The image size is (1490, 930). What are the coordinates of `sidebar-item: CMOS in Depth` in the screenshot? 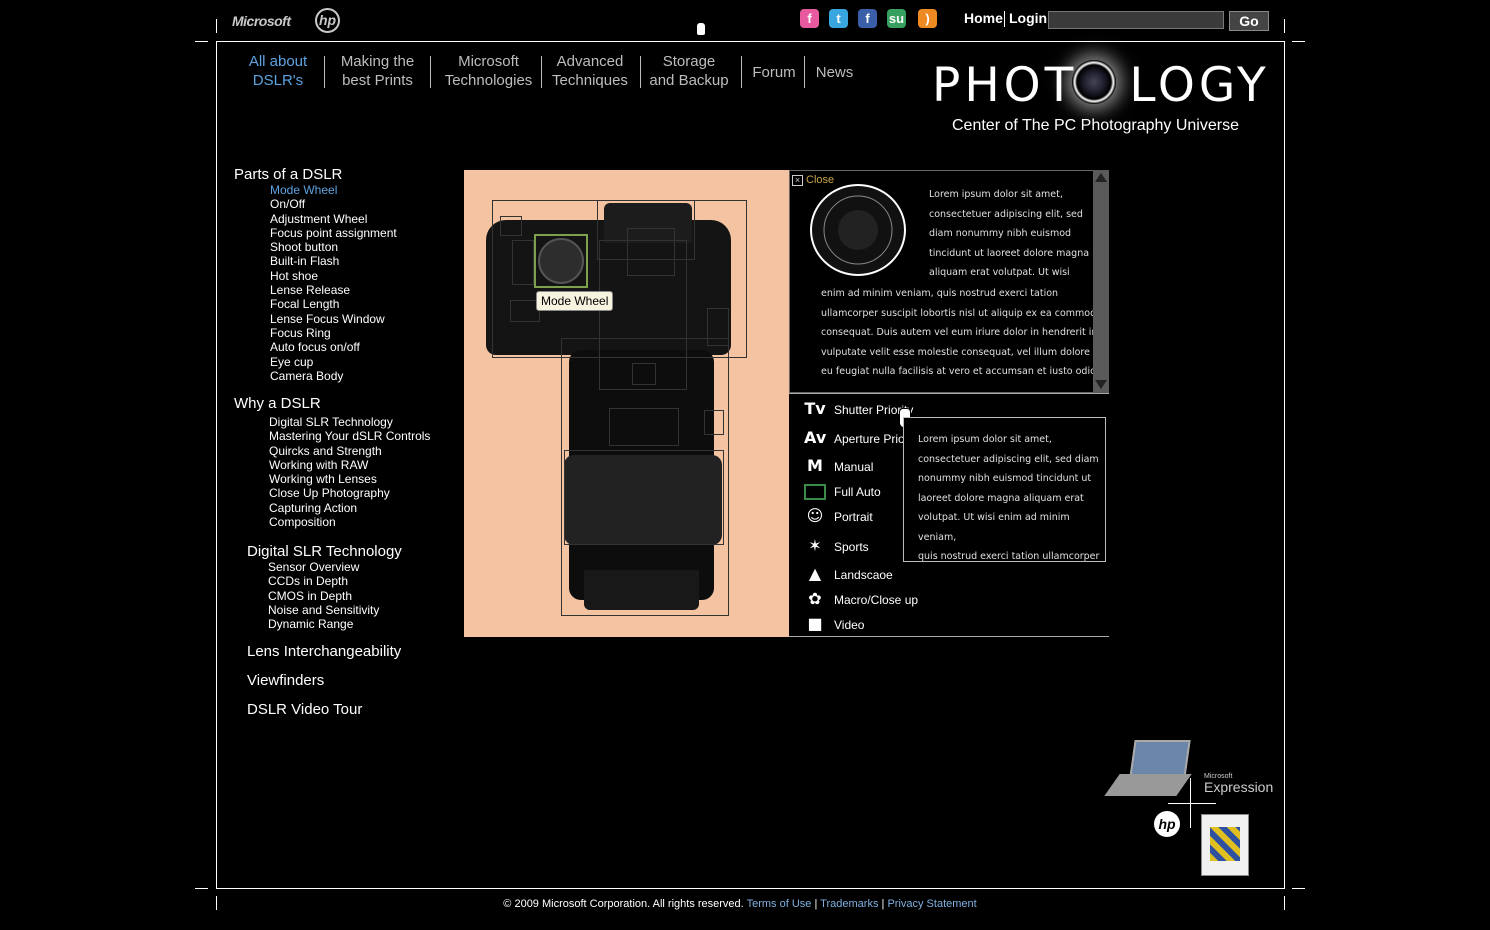 It's located at (323, 596).